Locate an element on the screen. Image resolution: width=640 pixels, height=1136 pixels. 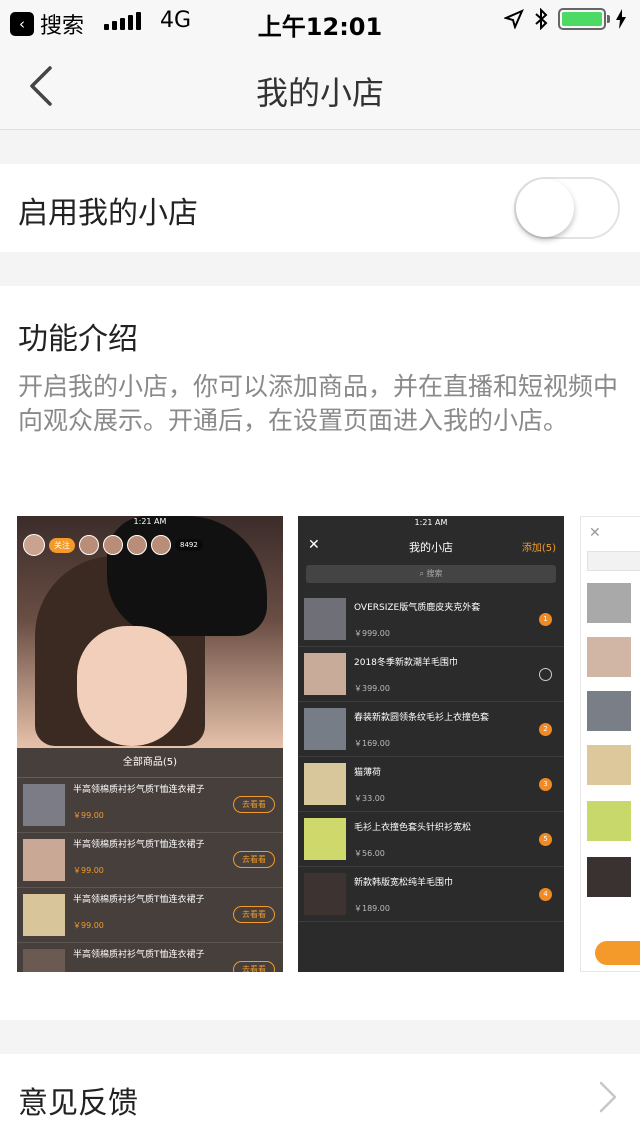
preview-search-bar: ⌕ 搜索 is located at coordinates (431, 574).